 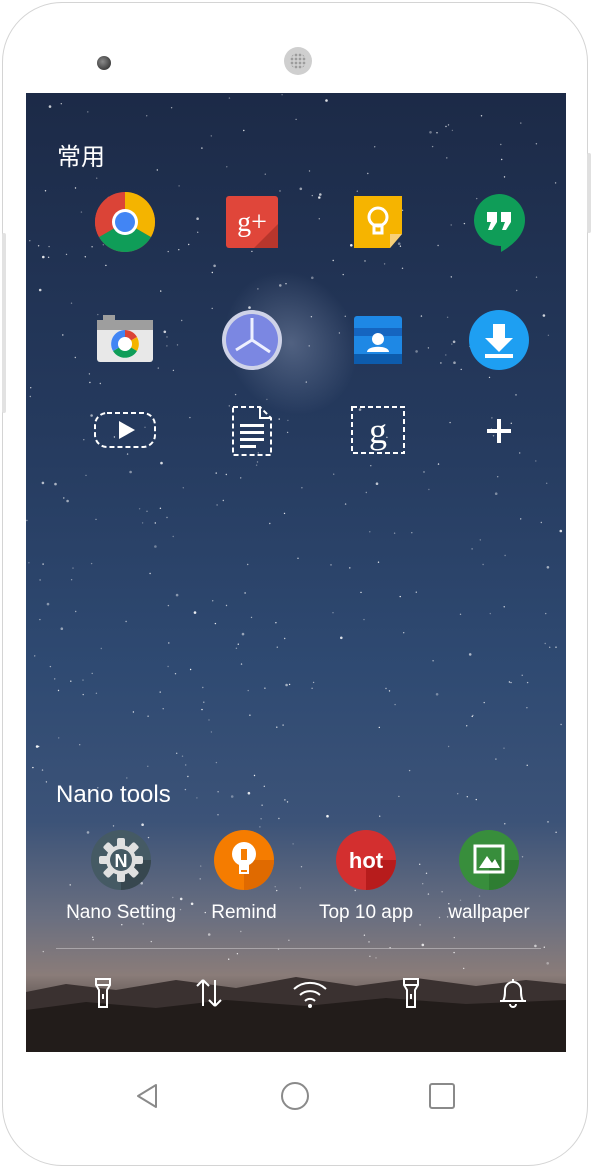 I want to click on hangouts-icon, so click(x=499, y=222).